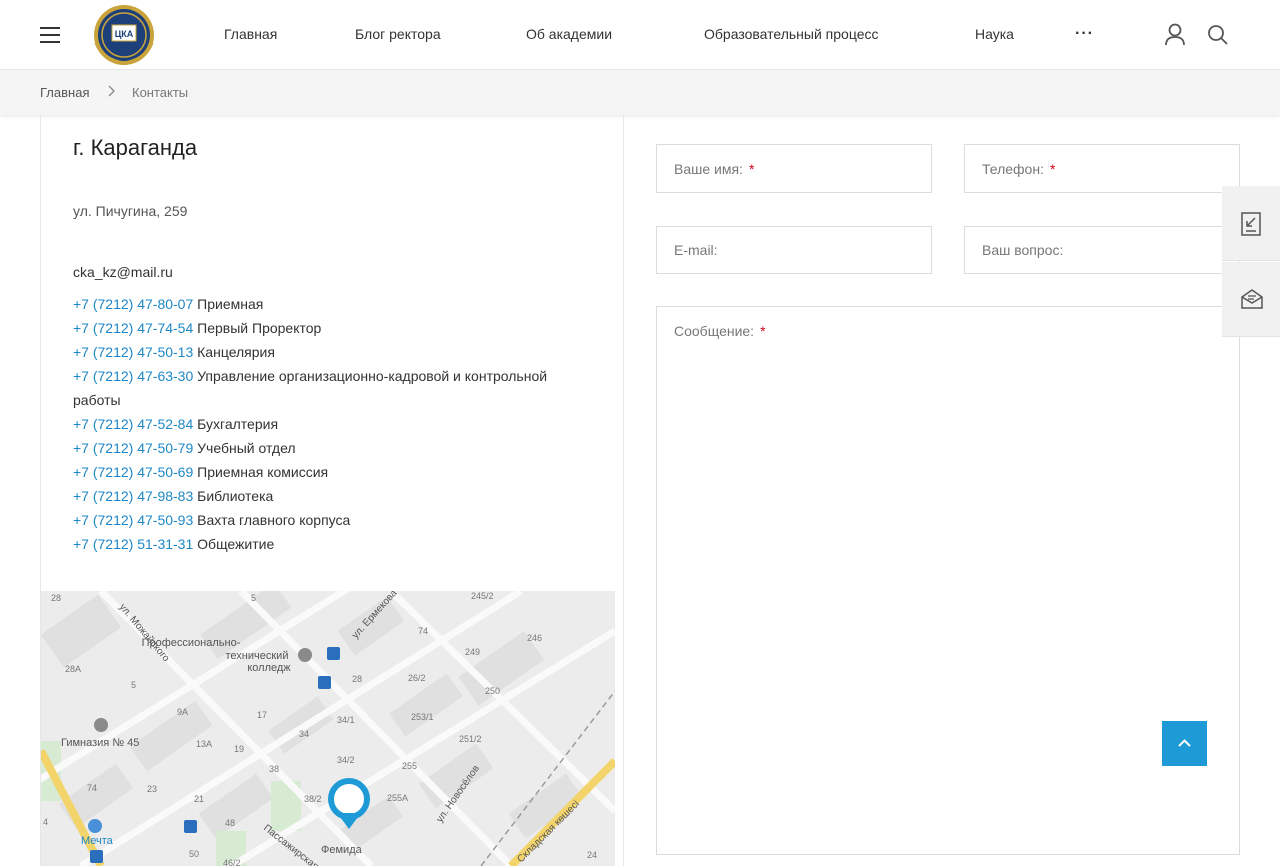 The image size is (1280, 866). I want to click on phone-label: Общежитие, so click(236, 544).